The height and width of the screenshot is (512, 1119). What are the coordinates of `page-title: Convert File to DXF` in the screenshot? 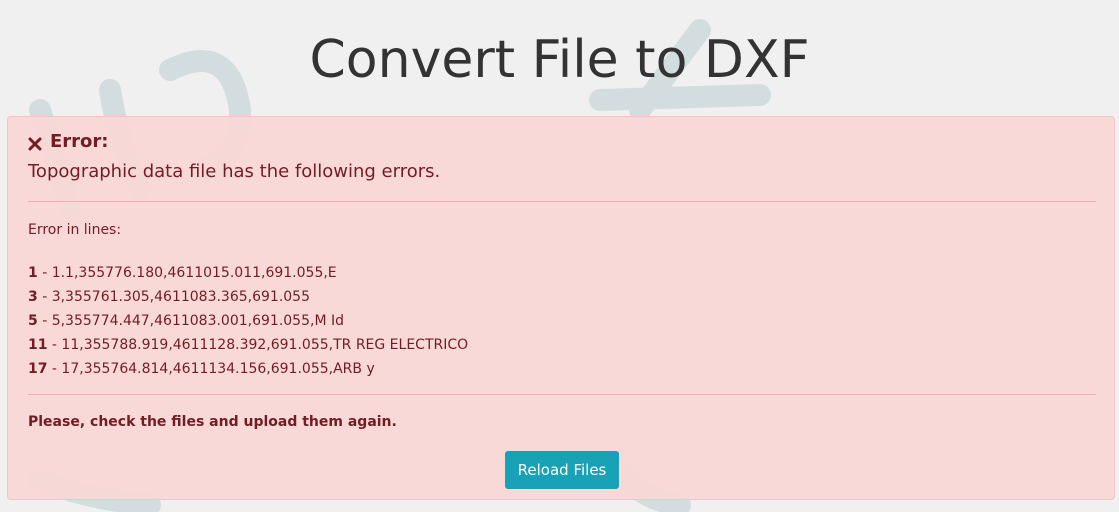 It's located at (559, 60).